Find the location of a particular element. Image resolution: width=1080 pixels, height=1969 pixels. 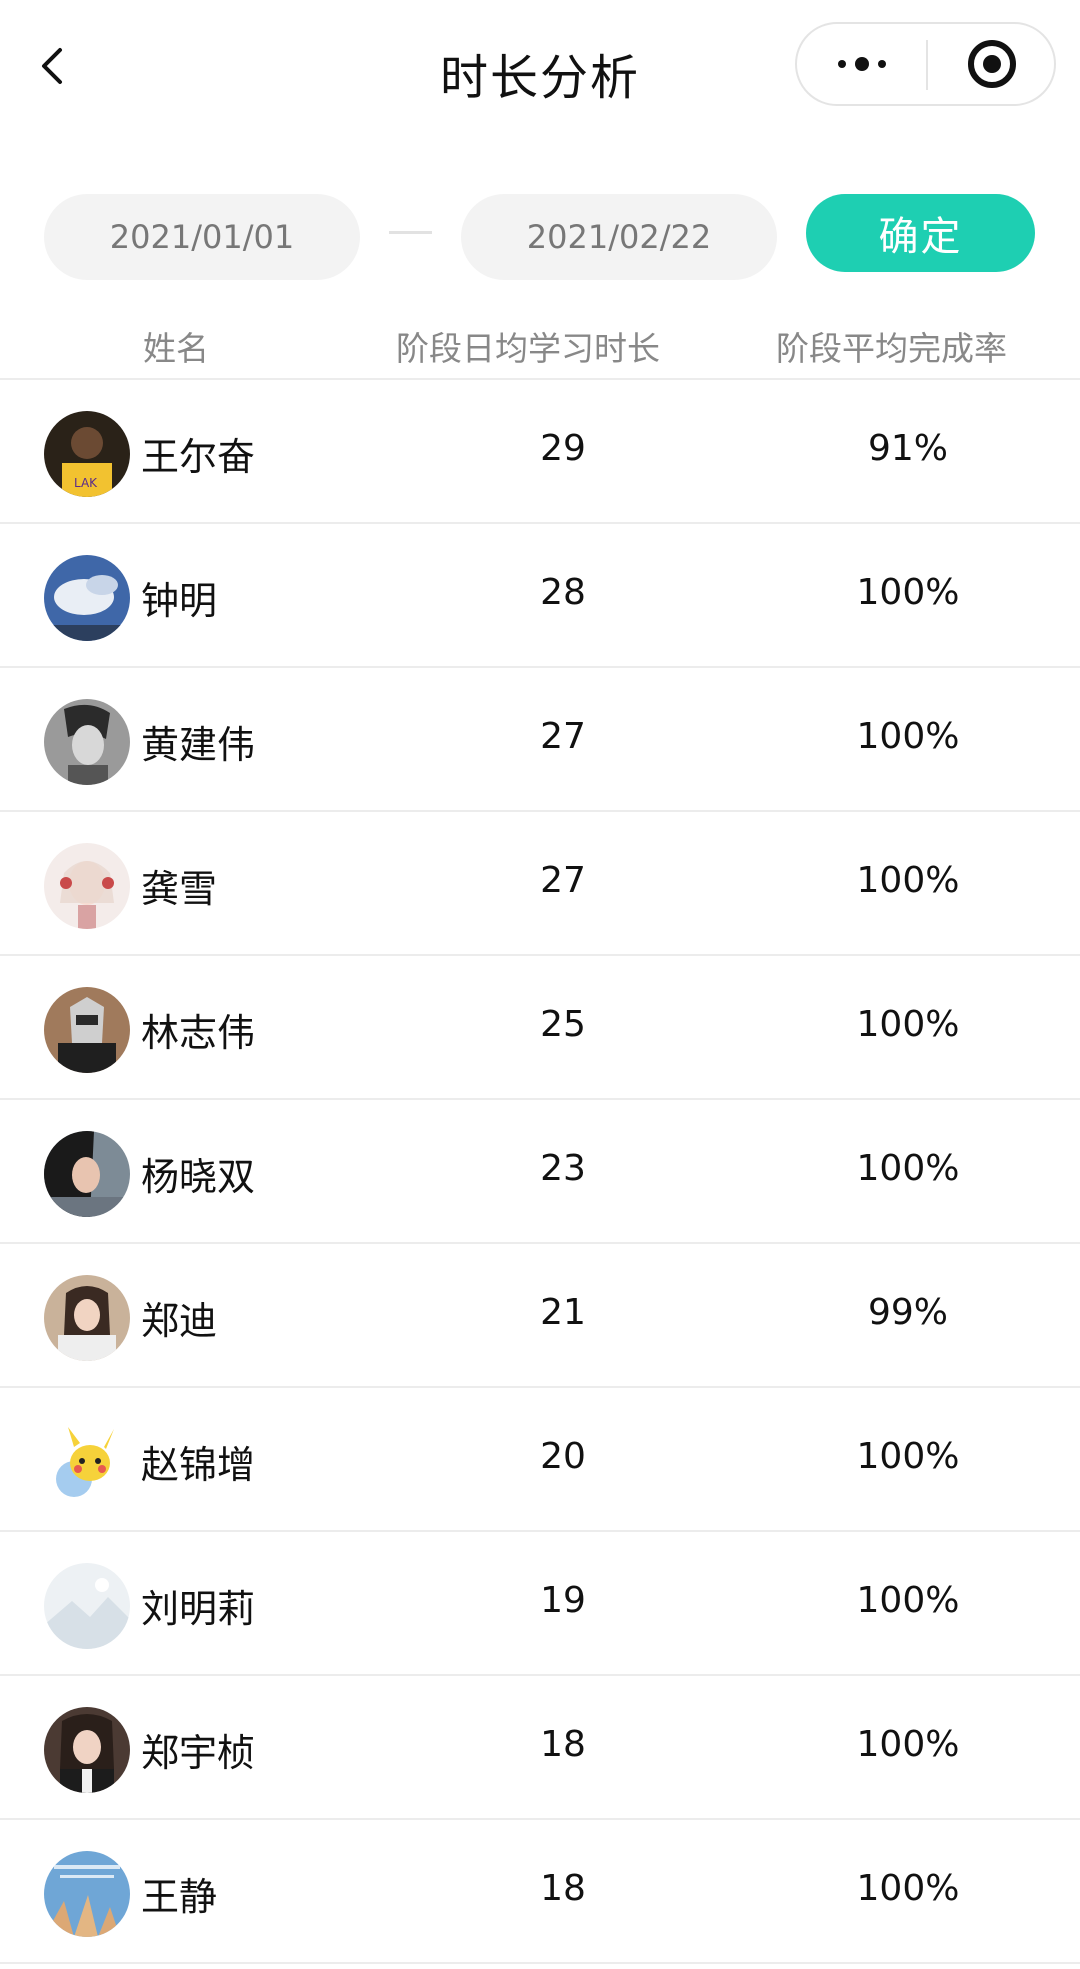

completion-rate: 91% is located at coordinates (907, 448).